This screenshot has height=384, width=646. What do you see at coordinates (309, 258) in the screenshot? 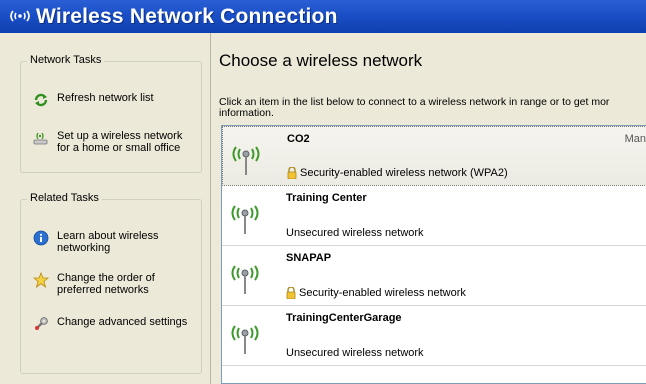
I see `network-name: SNAPAP` at bounding box center [309, 258].